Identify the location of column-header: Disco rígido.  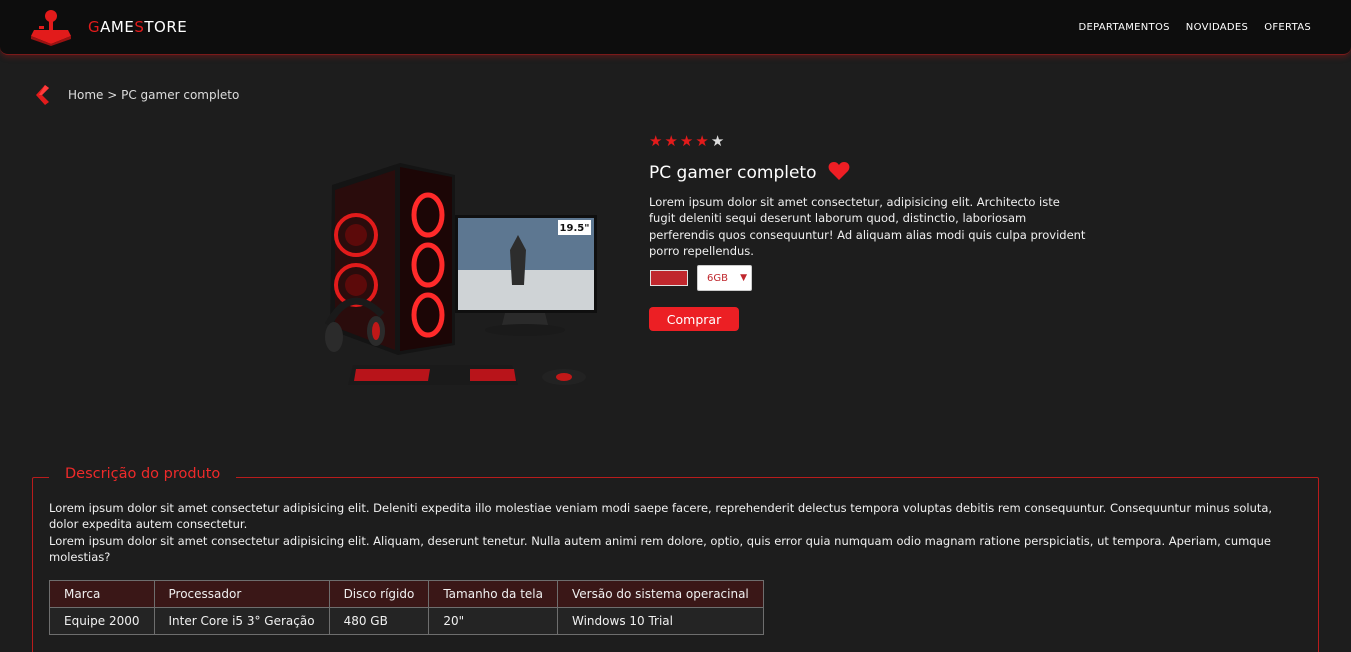
(379, 594).